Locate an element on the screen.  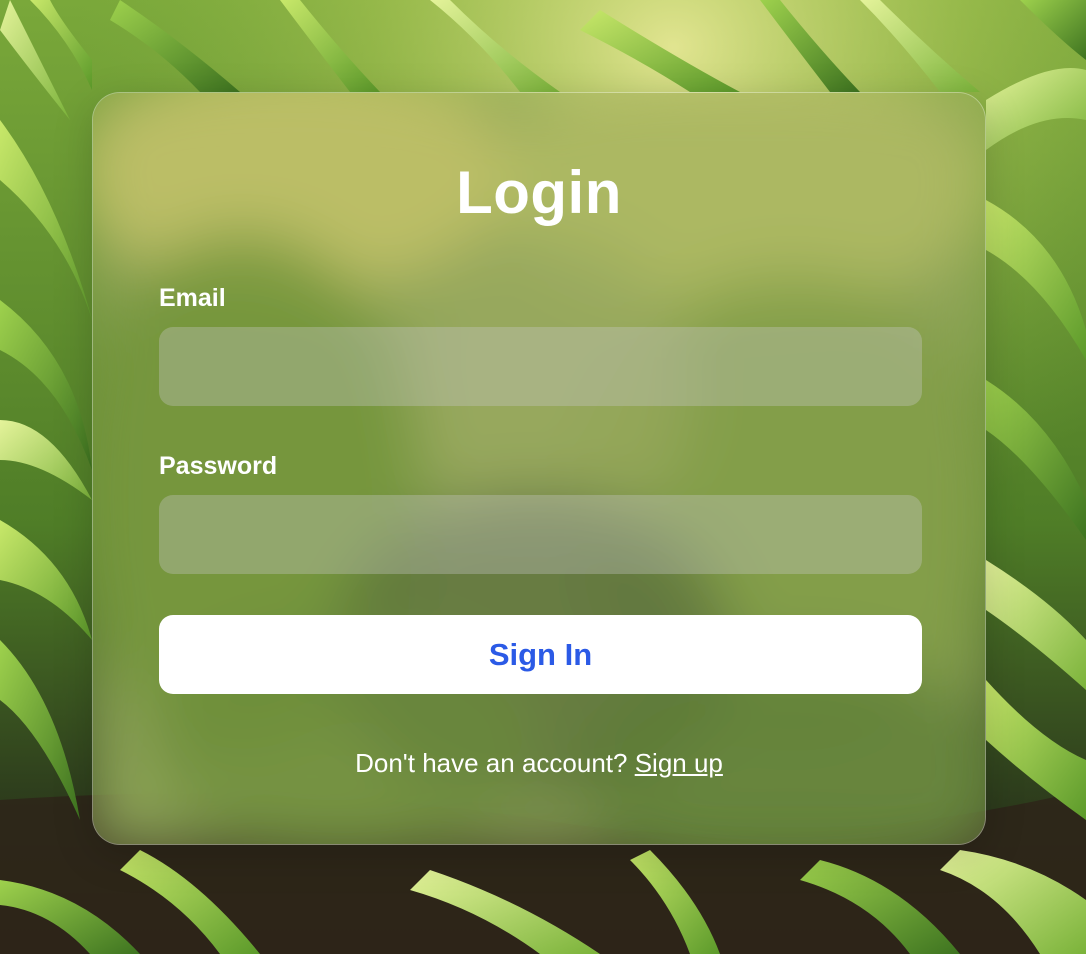
signup-prompt-row: Don't have an account? Sign up is located at coordinates (539, 763).